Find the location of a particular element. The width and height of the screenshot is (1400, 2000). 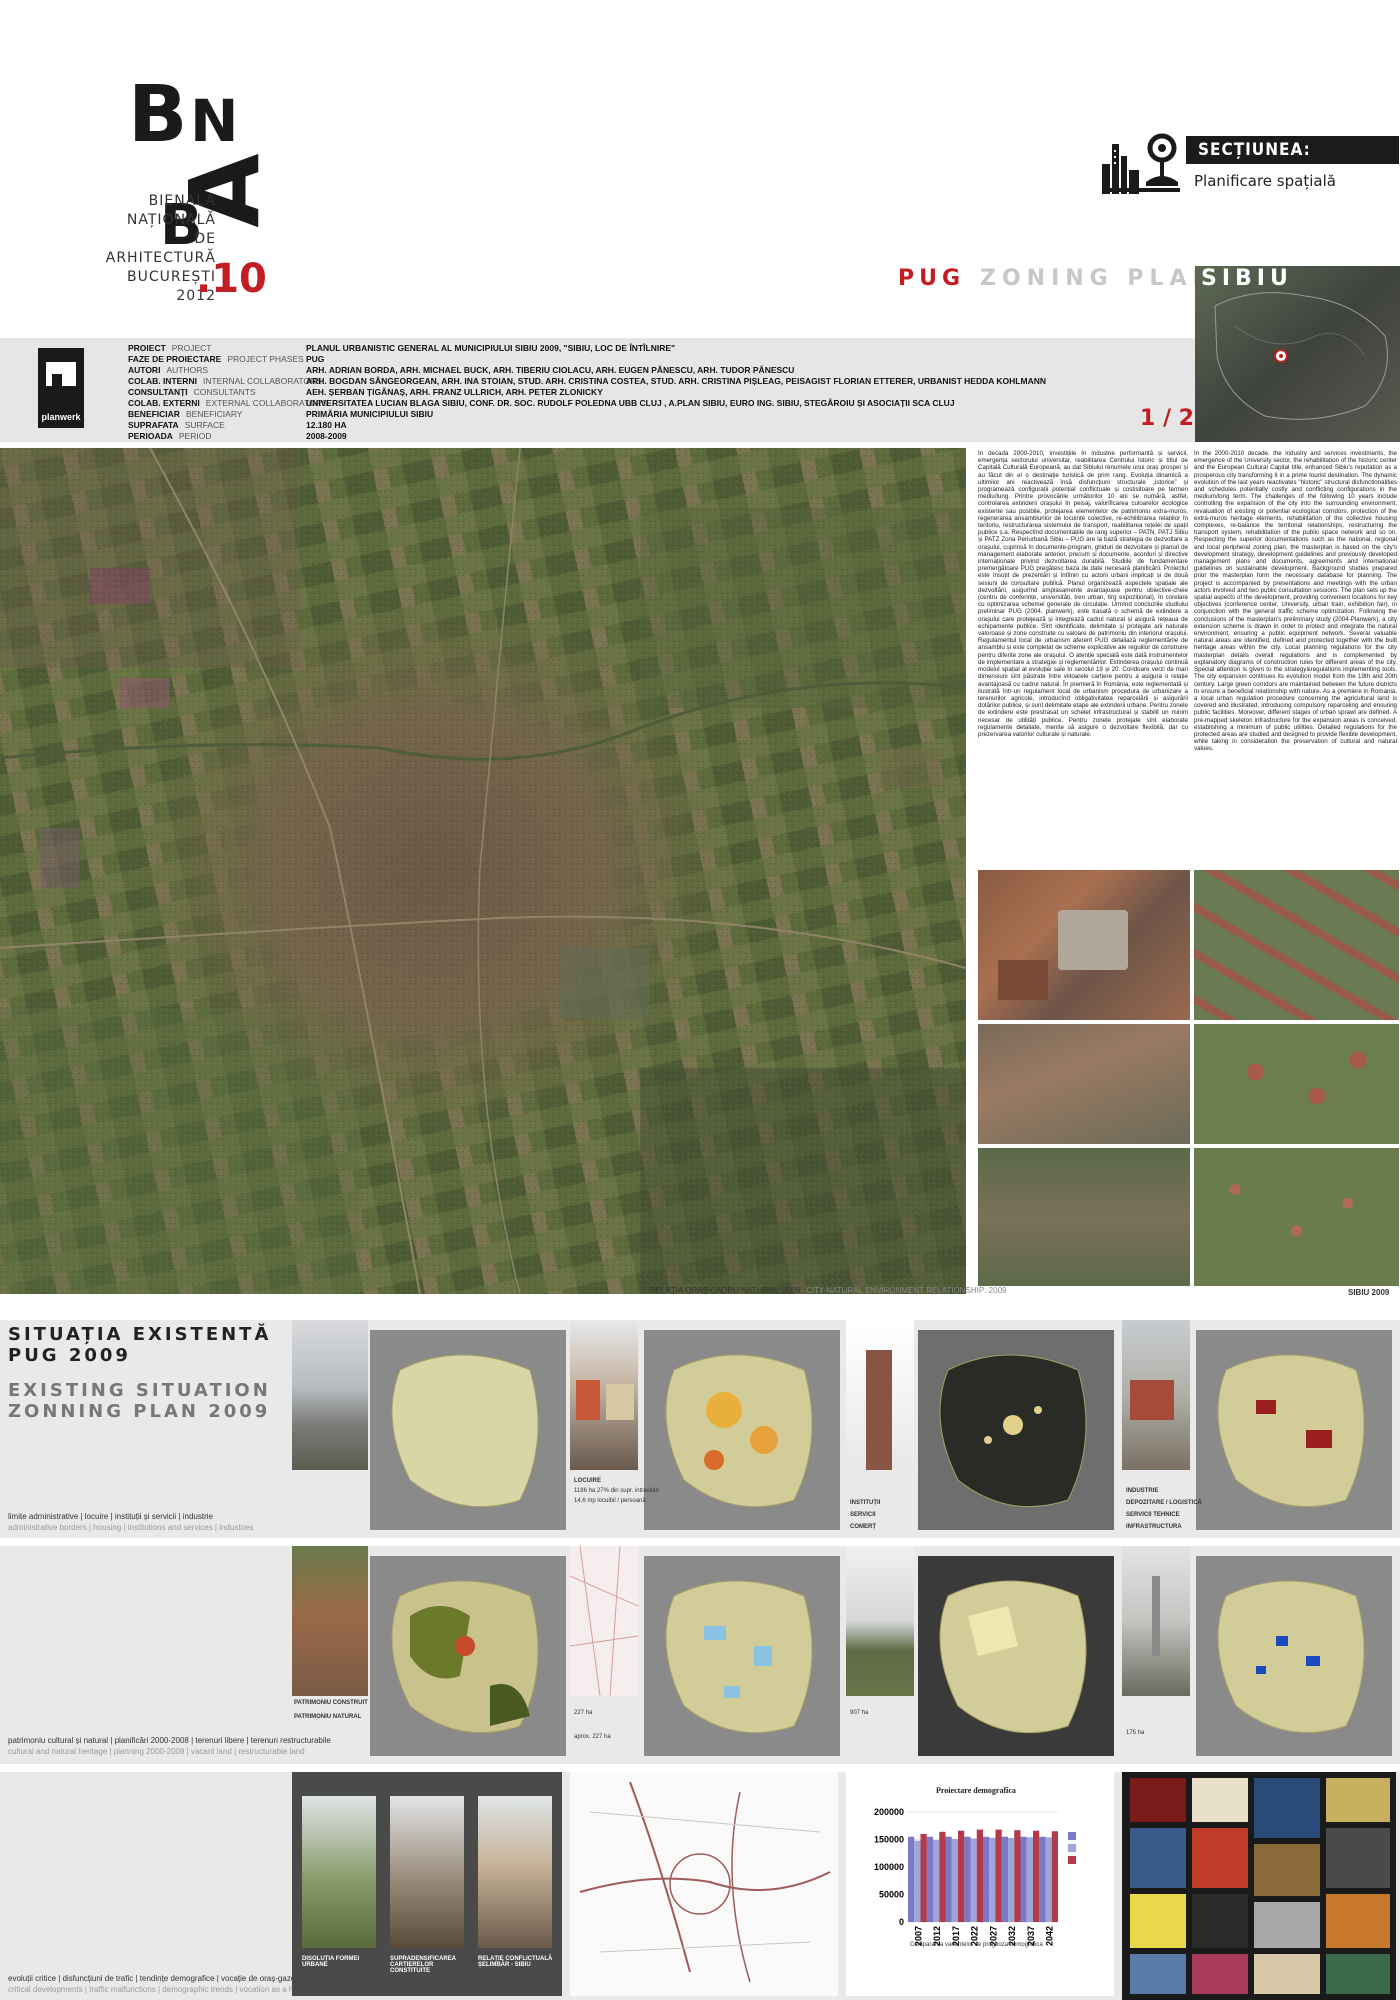

info-value: 2008-2009 is located at coordinates (326, 436).